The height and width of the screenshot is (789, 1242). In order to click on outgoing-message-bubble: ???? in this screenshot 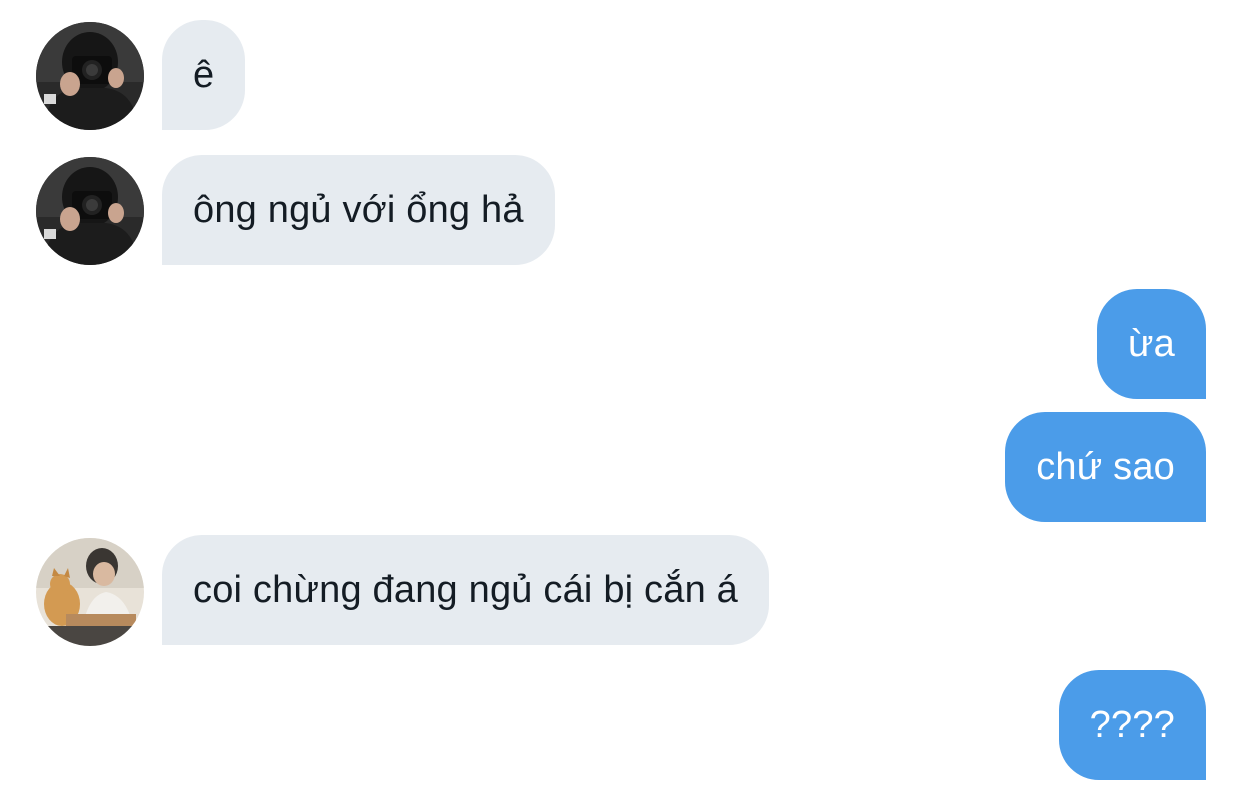, I will do `click(1132, 725)`.